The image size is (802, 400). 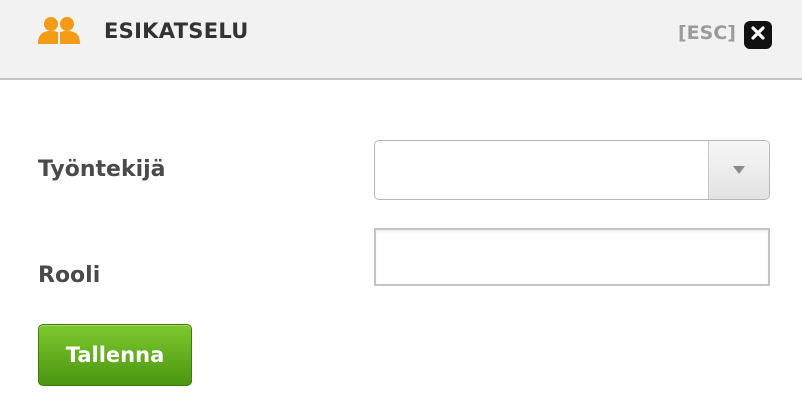 What do you see at coordinates (572, 170) in the screenshot?
I see `employee-select` at bounding box center [572, 170].